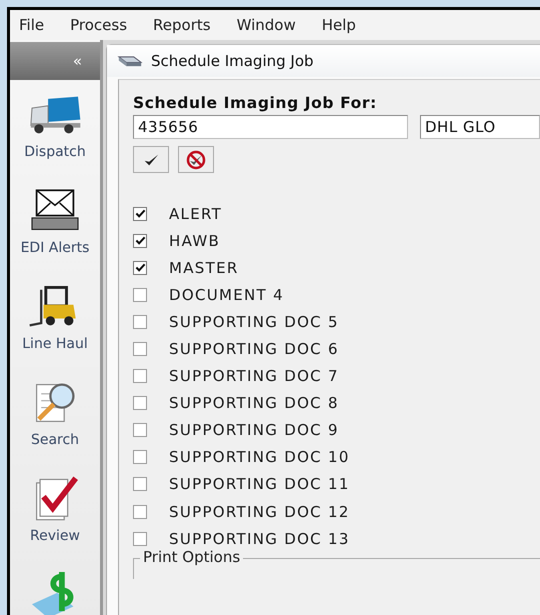 This screenshot has height=615, width=540. What do you see at coordinates (254, 430) in the screenshot?
I see `checkbox-label: SUPPORTING DOC 9` at bounding box center [254, 430].